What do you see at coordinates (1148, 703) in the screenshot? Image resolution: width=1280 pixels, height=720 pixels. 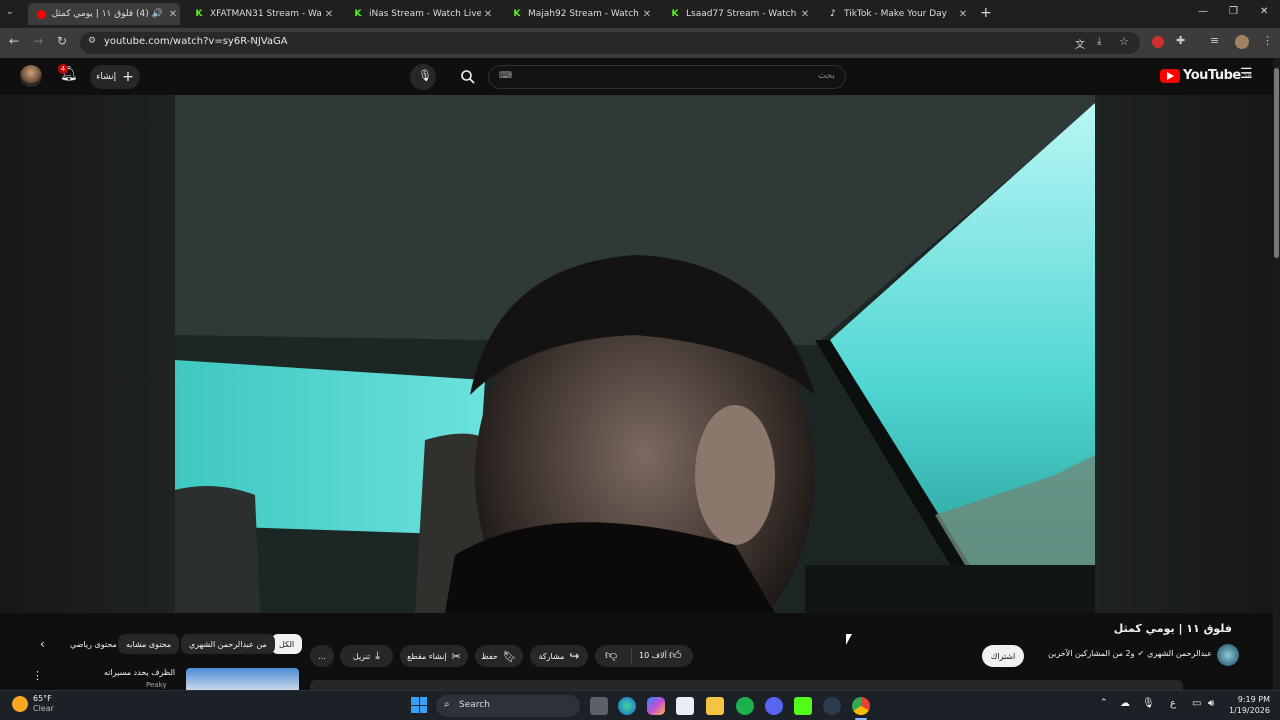 I see `mic-tray-icon: 🎙︎` at bounding box center [1148, 703].